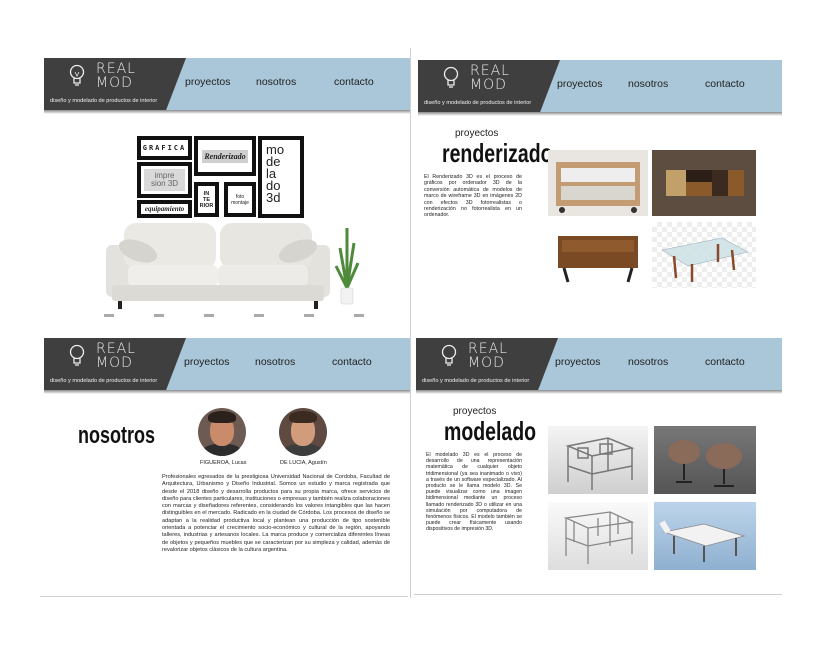  What do you see at coordinates (490, 431) in the screenshot?
I see `section-title: modelado` at bounding box center [490, 431].